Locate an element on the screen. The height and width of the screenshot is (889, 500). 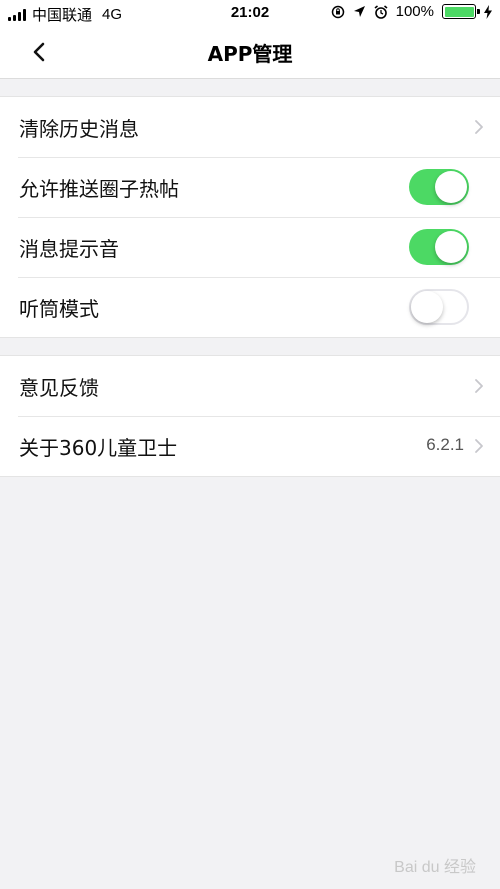
app-version: 6.2.1 is located at coordinates (445, 444).